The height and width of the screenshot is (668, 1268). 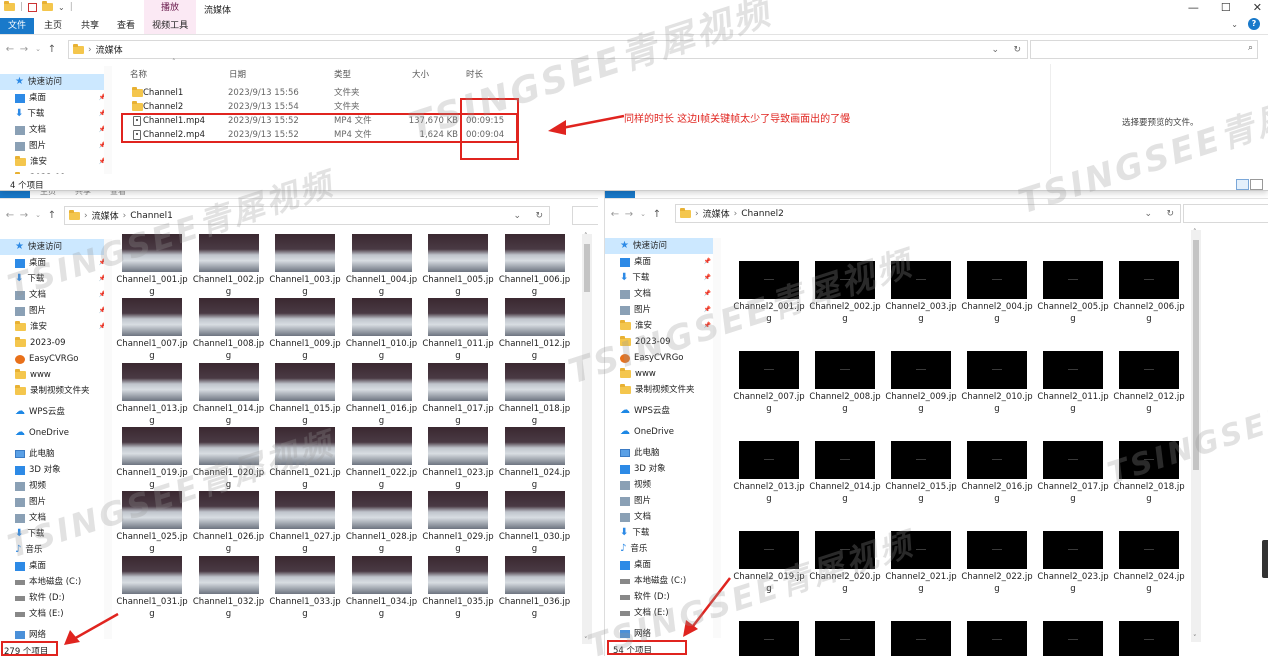 I want to click on nav-item: 录制视频文件夹, so click(x=56, y=391).